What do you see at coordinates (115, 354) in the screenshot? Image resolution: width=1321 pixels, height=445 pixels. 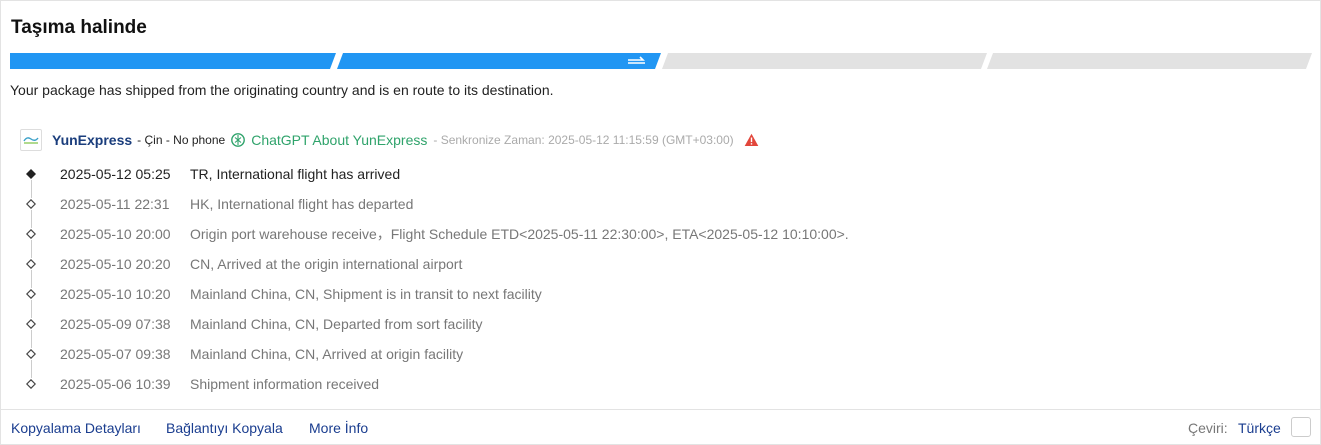 I see `event-date: 2025-05-07 09:38` at bounding box center [115, 354].